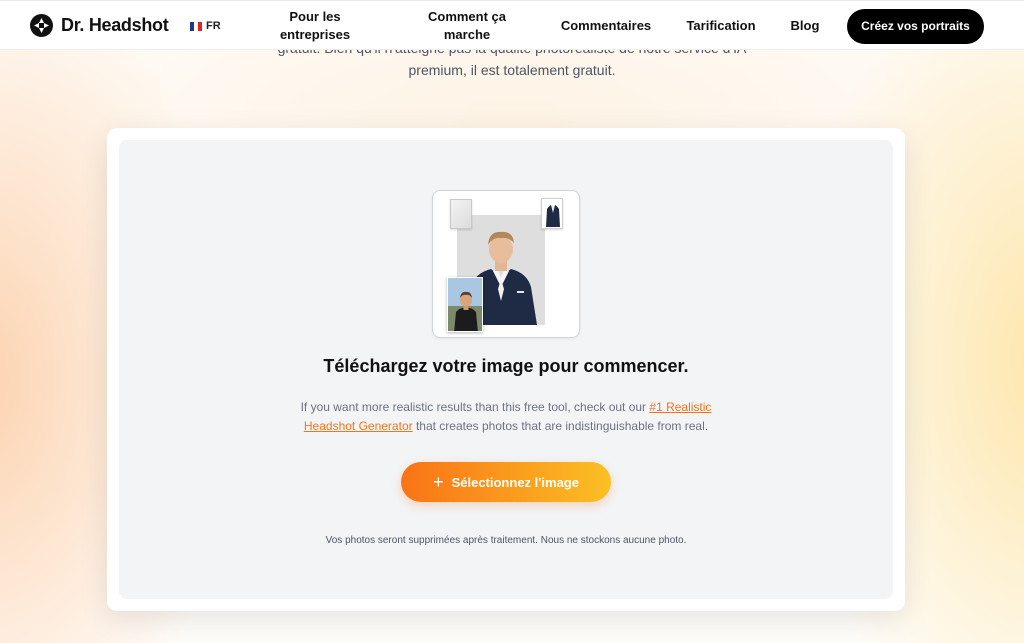 The image size is (1024, 643). I want to click on upload-title: Téléchargez votre image pour commencer., so click(506, 366).